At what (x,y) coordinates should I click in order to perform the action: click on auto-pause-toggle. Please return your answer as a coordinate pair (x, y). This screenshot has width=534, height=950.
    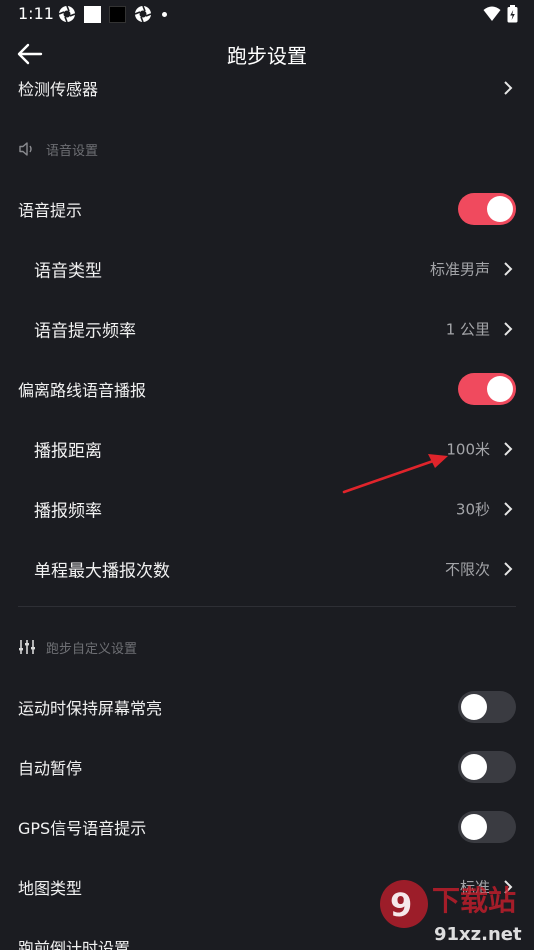
    Looking at the image, I should click on (487, 767).